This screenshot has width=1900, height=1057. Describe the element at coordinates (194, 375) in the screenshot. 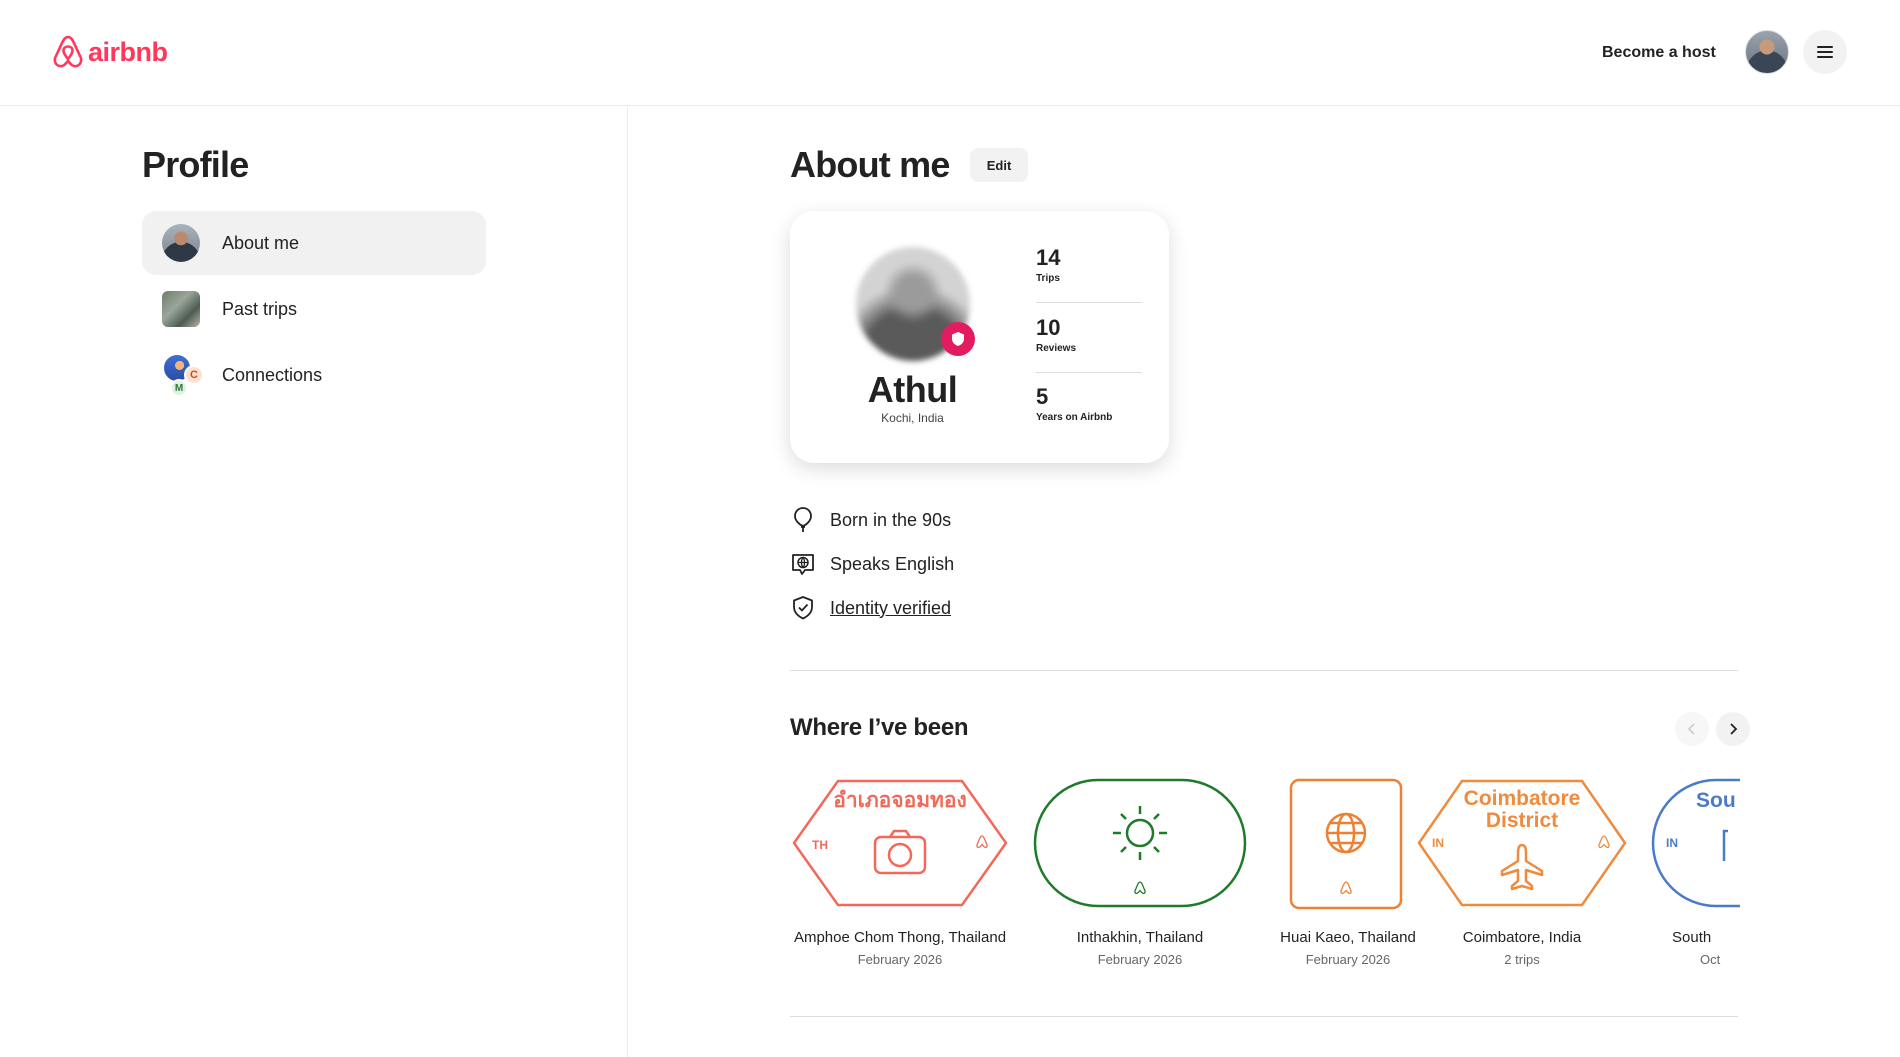

I see `connection-initial-badge: C` at that location.